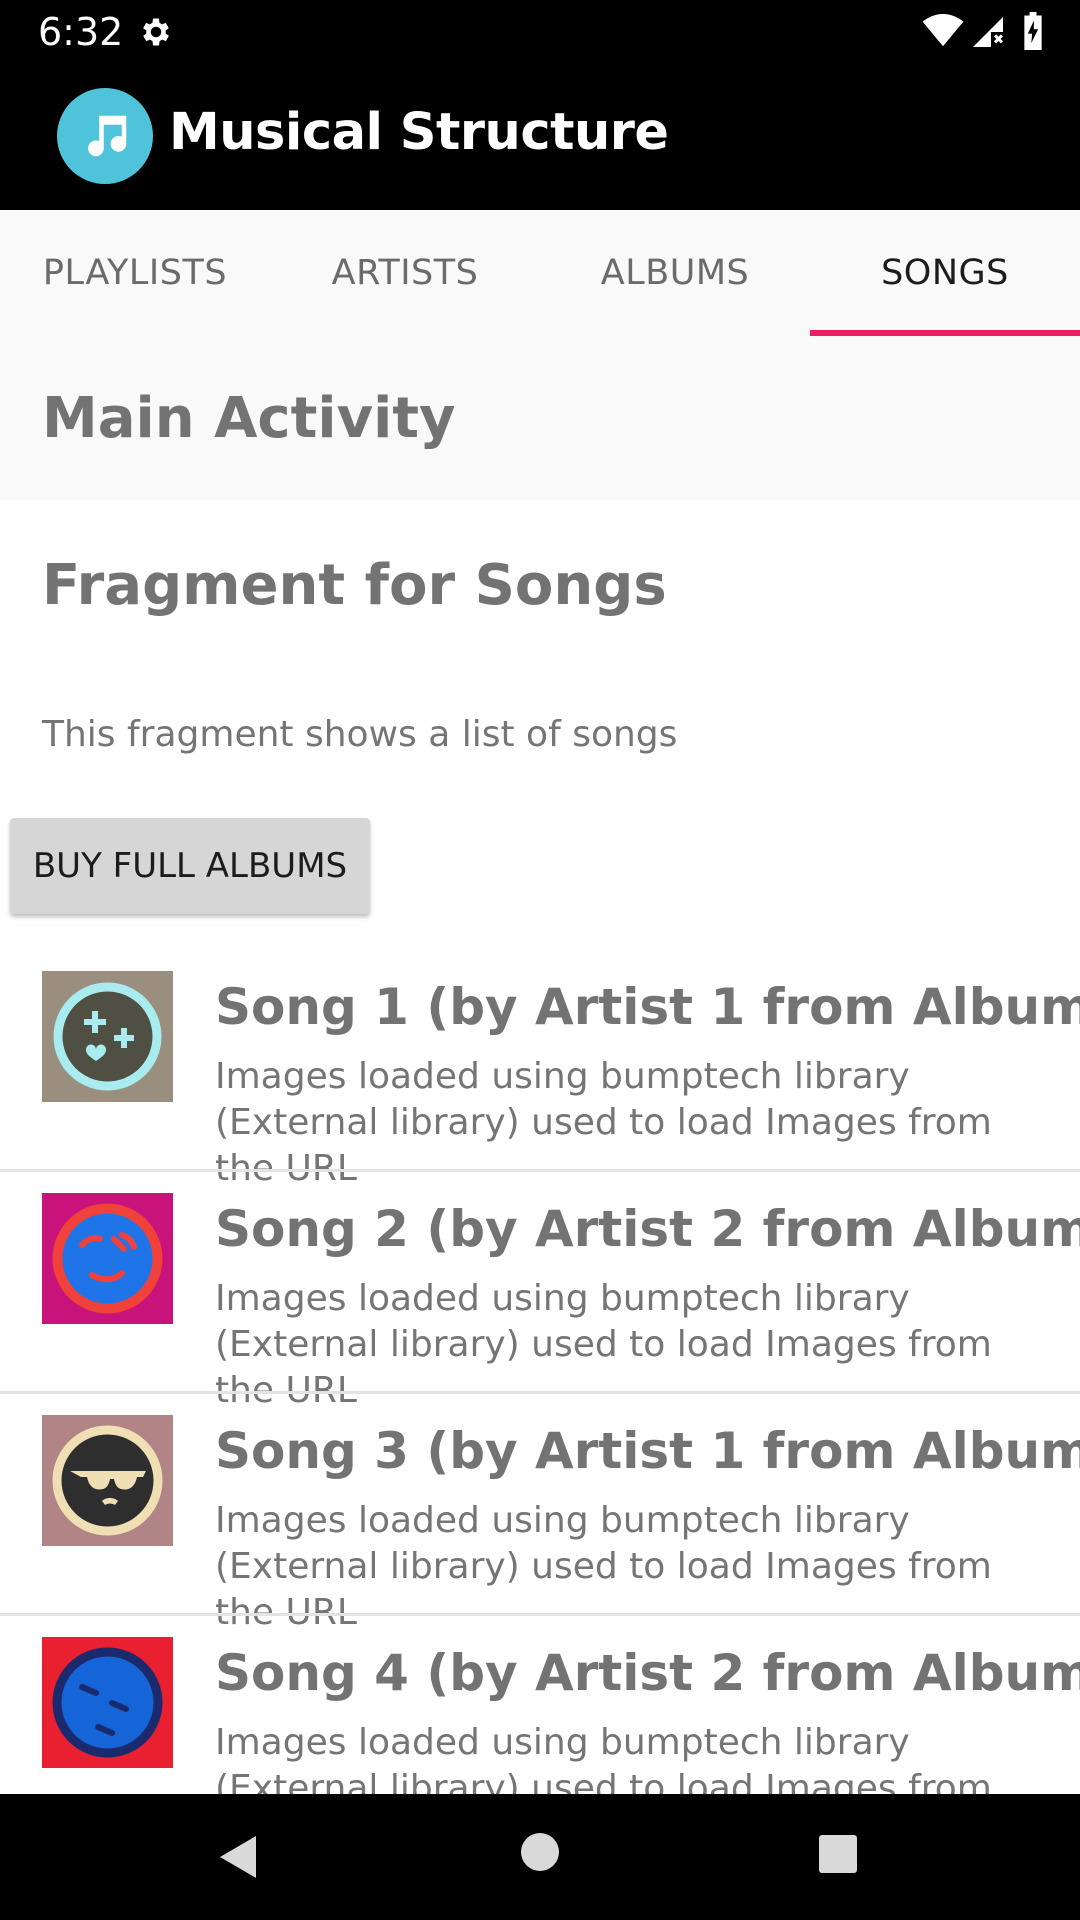  Describe the element at coordinates (238, 1857) in the screenshot. I see `back-icon` at that location.